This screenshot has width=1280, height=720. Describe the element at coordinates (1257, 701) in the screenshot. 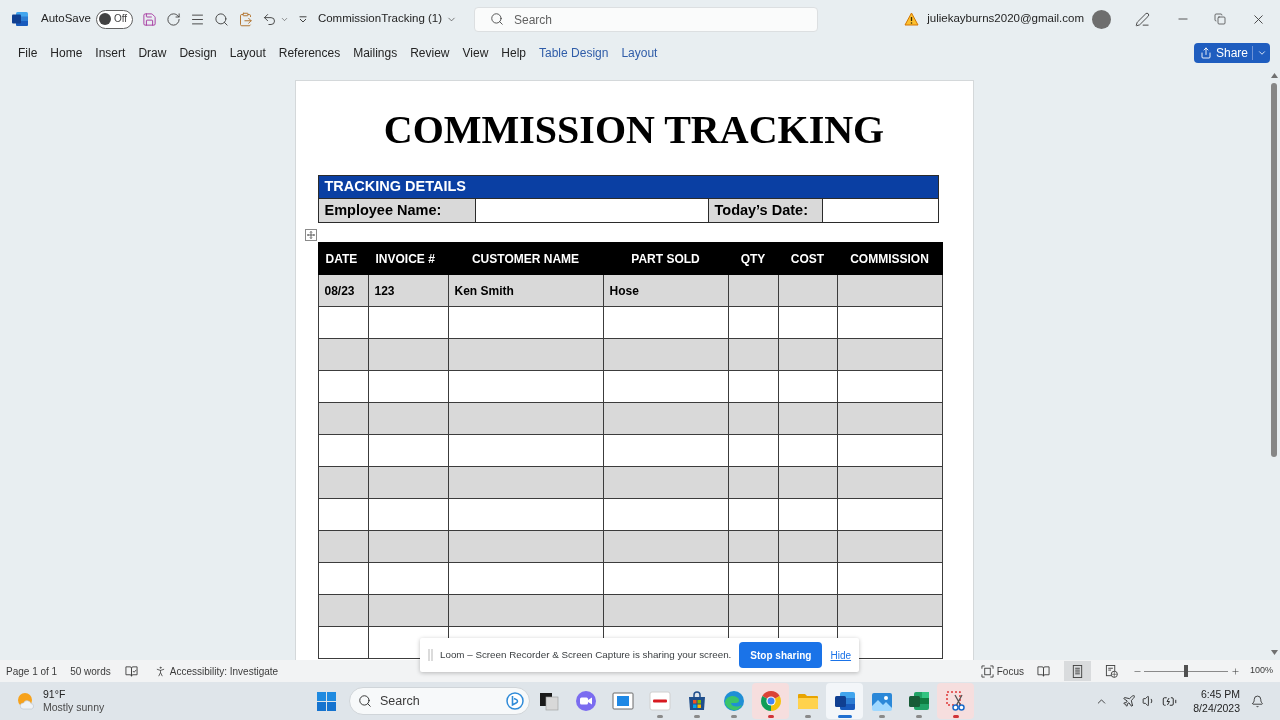

I see `notification-bell-icon` at that location.